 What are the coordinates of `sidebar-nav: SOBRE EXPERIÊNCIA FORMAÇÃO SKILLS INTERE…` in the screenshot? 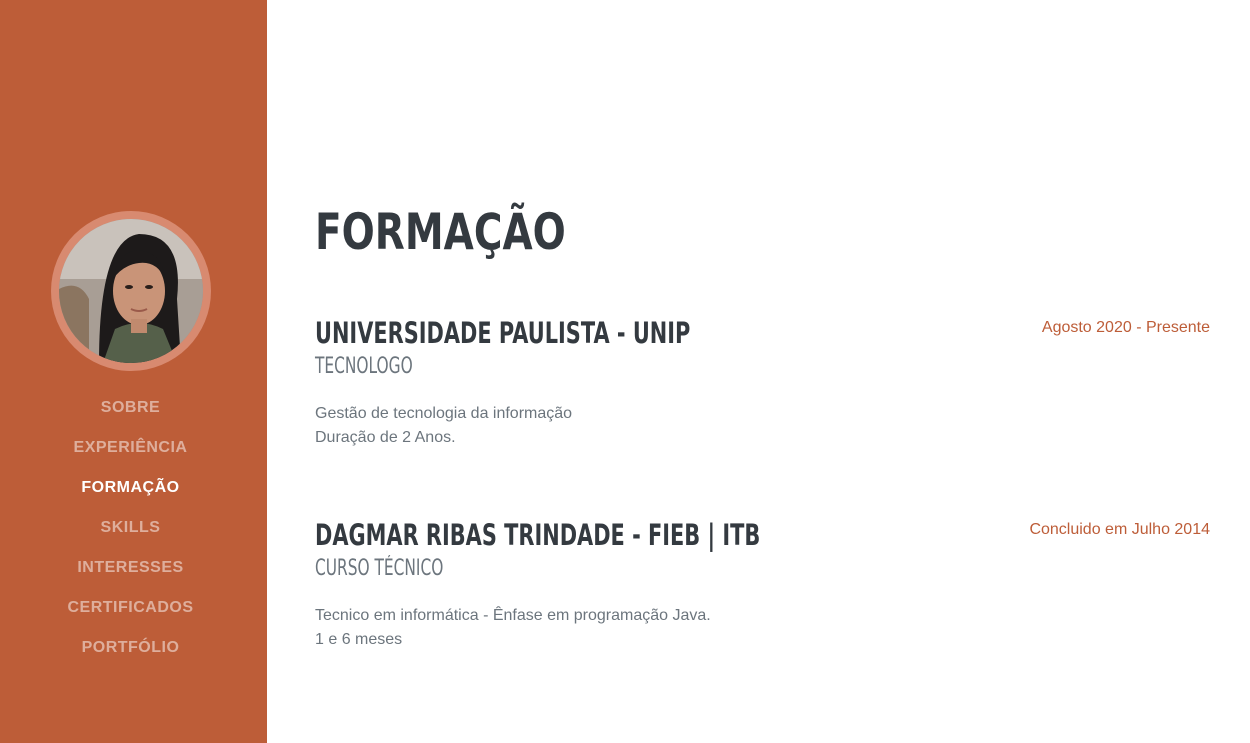 It's located at (130, 528).